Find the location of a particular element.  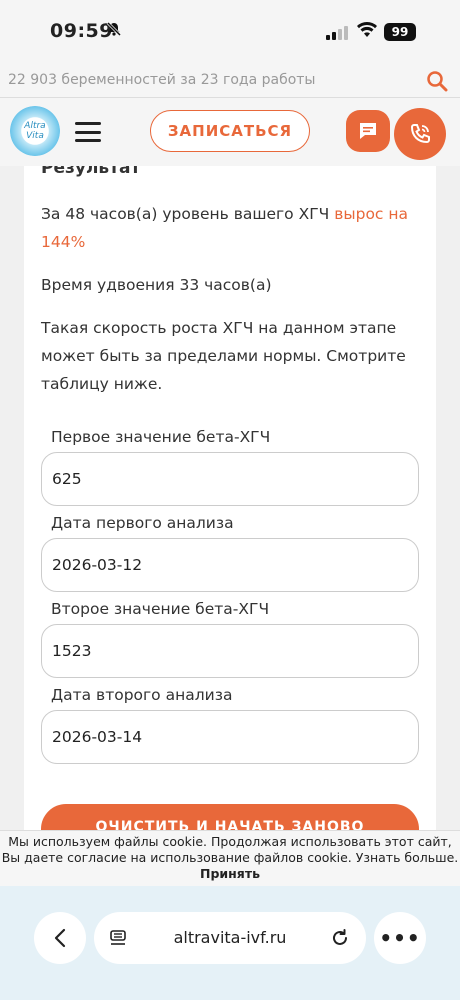

phone-icon is located at coordinates (420, 134).